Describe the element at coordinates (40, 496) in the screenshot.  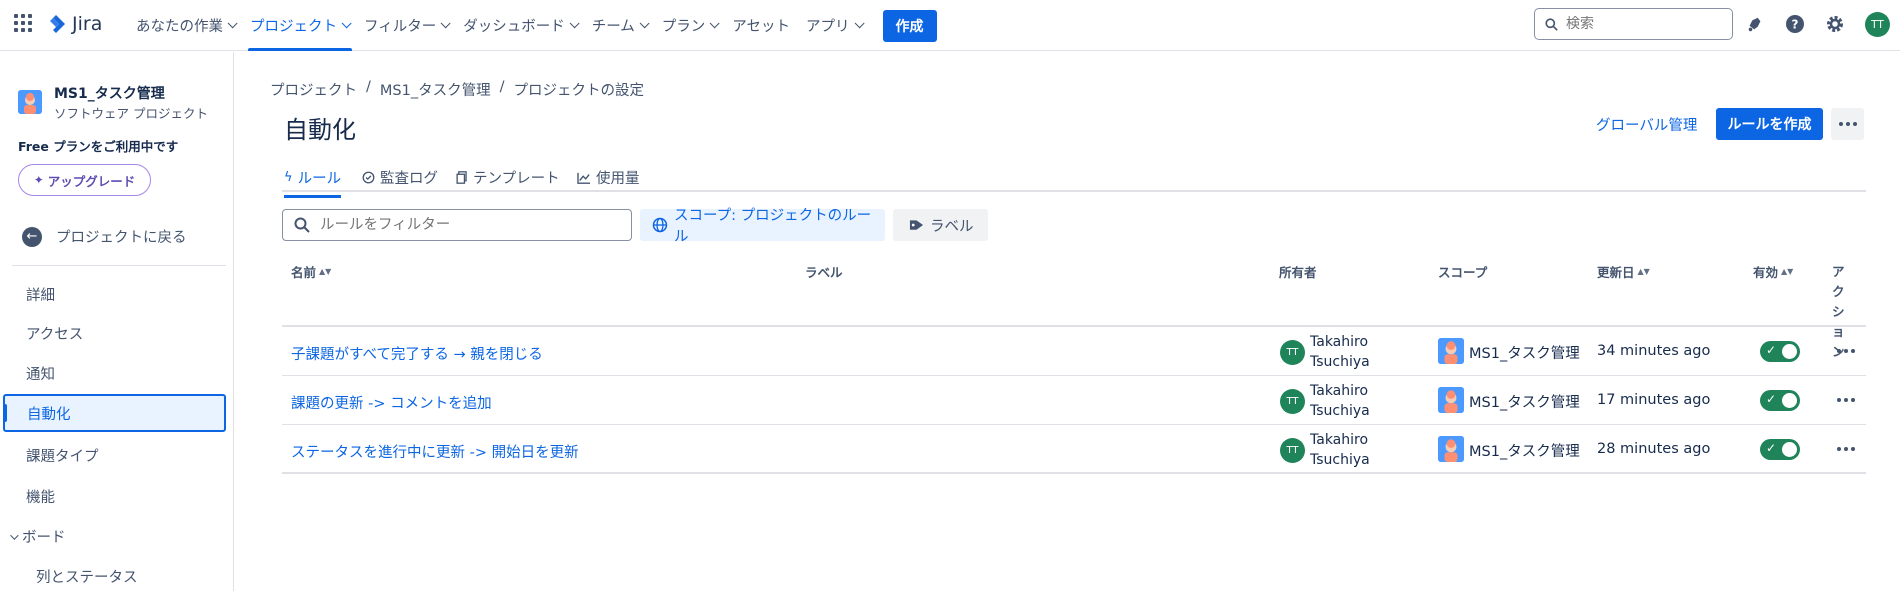
I see `sidebar-item-features: 機能` at that location.